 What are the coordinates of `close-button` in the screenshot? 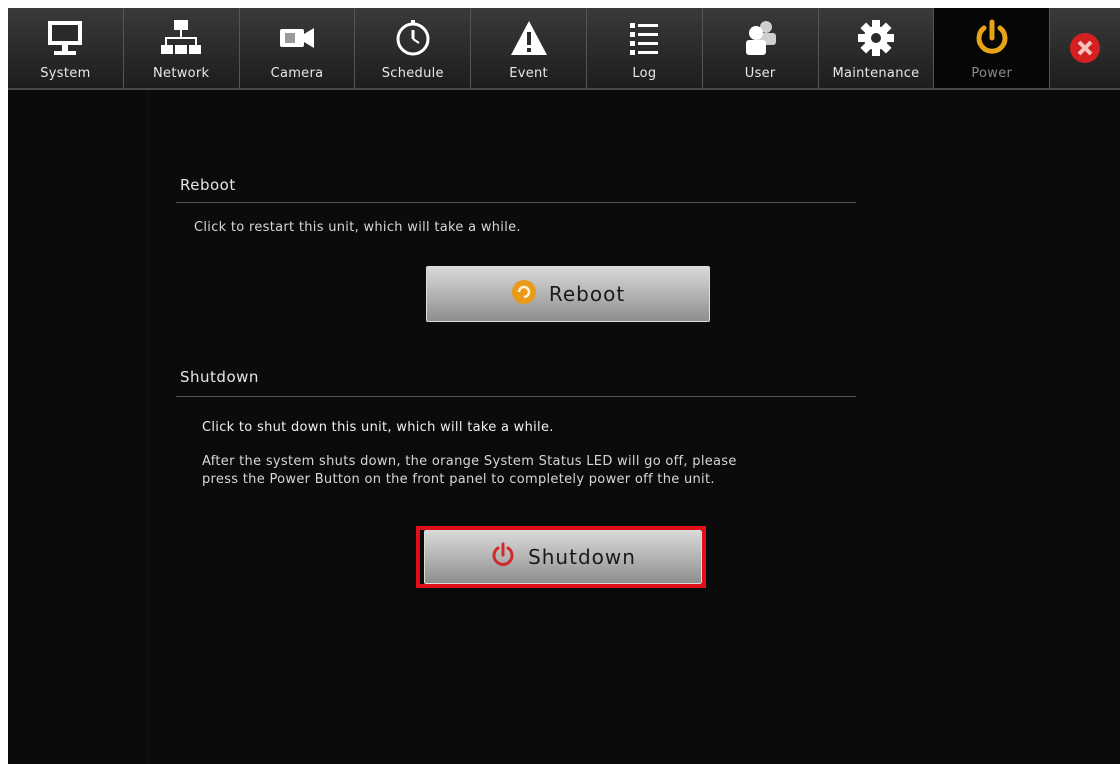 It's located at (1085, 48).